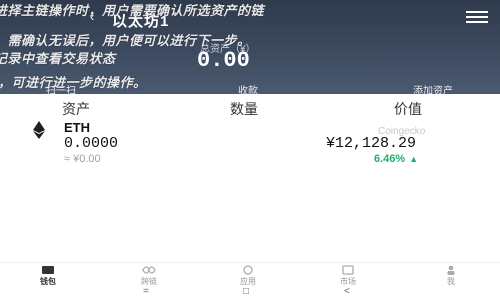  What do you see at coordinates (371, 143) in the screenshot?
I see `asset-price: ¥12,128.29` at bounding box center [371, 143].